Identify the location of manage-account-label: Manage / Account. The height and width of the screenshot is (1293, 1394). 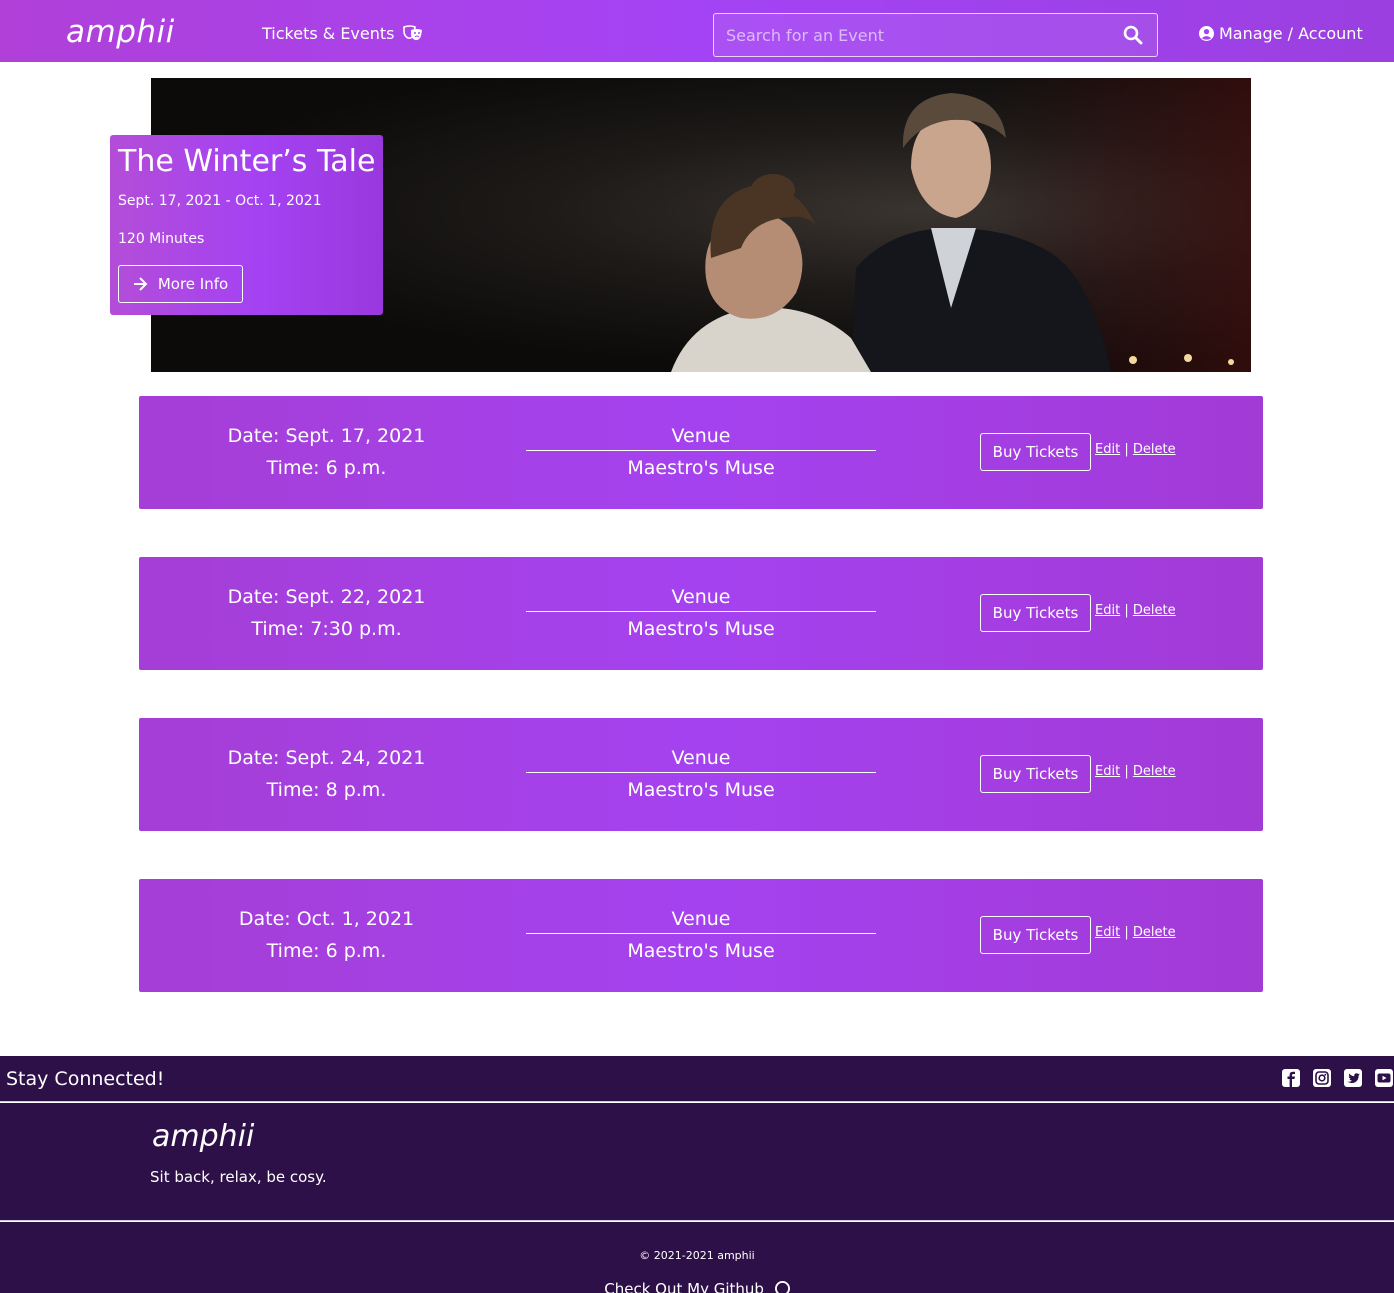
(1291, 33).